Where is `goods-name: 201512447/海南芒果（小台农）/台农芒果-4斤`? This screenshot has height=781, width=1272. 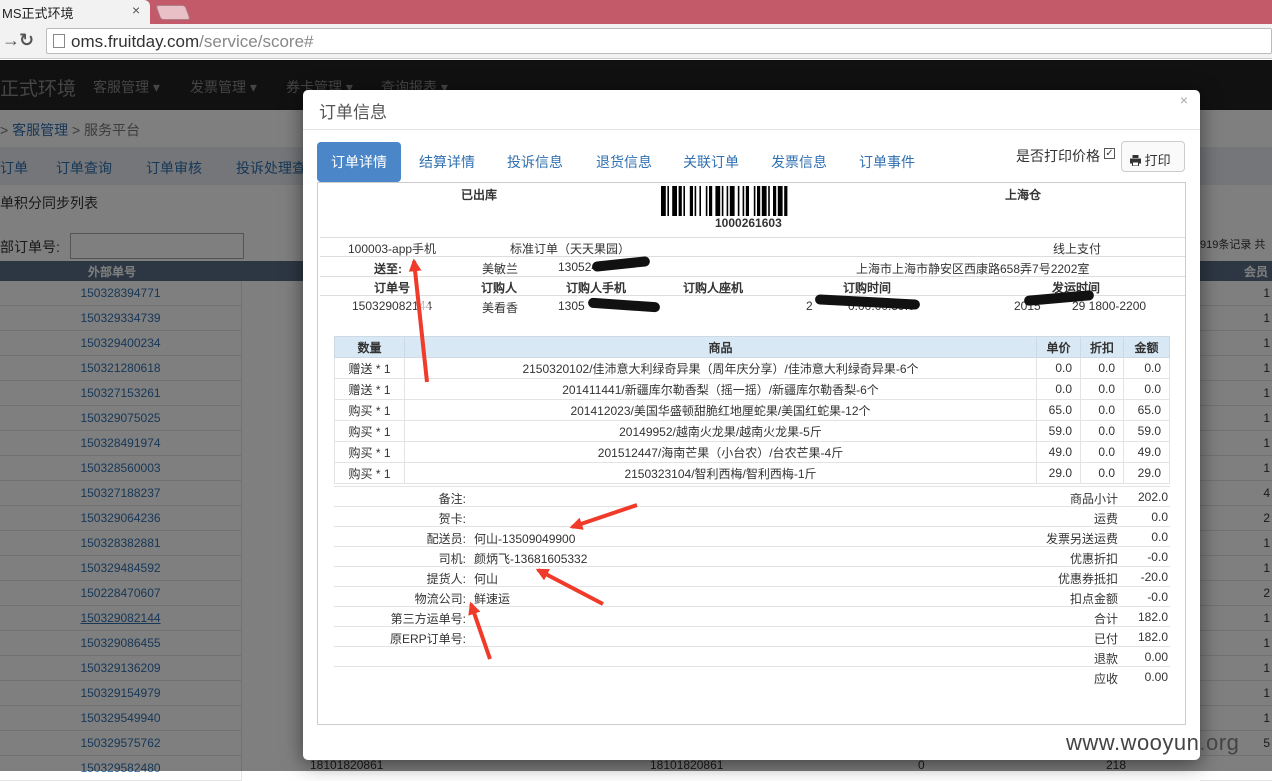
goods-name: 201512447/海南芒果（小台农）/台农芒果-4斤 is located at coordinates (720, 452).